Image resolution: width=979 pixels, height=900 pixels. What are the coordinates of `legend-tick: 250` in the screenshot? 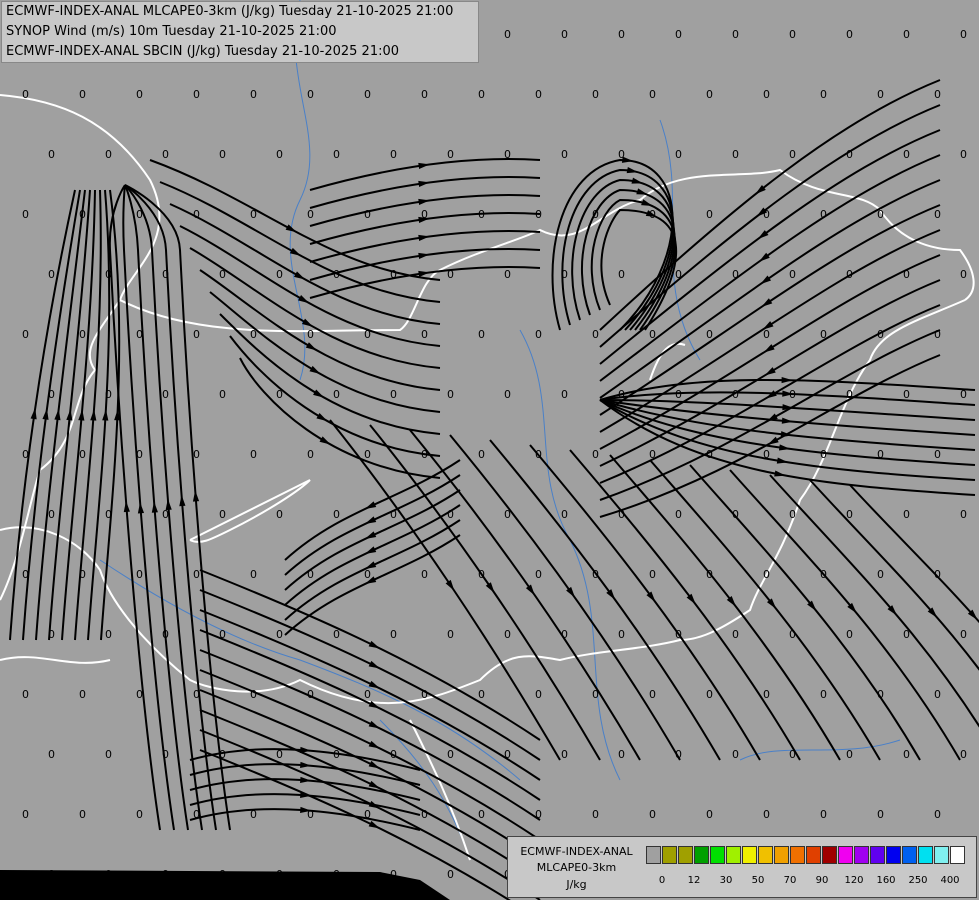 It's located at (918, 880).